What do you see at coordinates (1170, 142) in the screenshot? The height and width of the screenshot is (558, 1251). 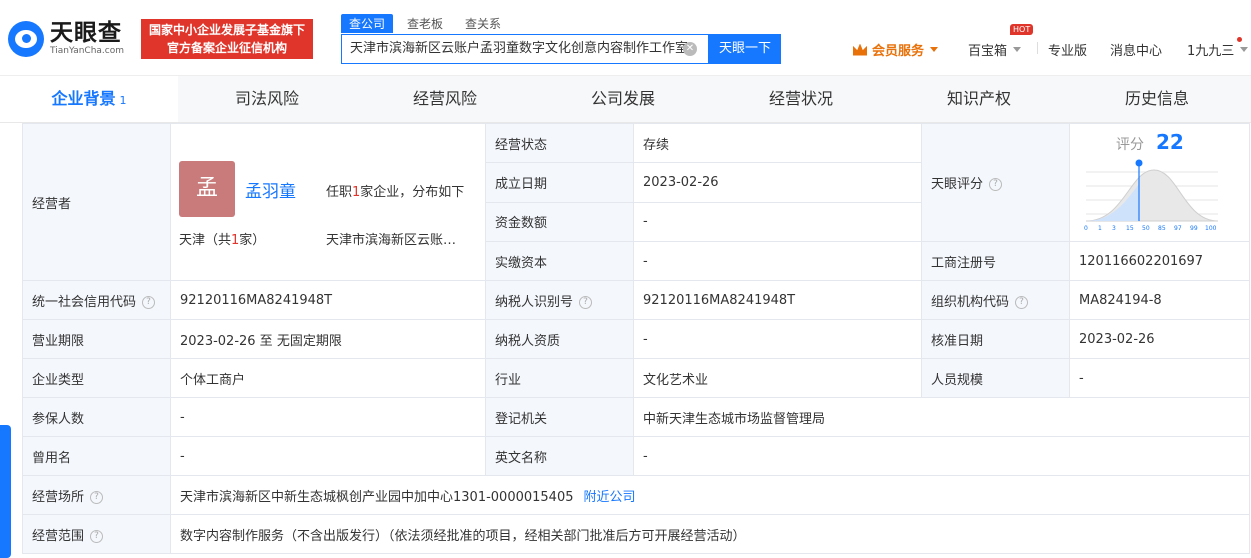 I see `score-value: 22` at bounding box center [1170, 142].